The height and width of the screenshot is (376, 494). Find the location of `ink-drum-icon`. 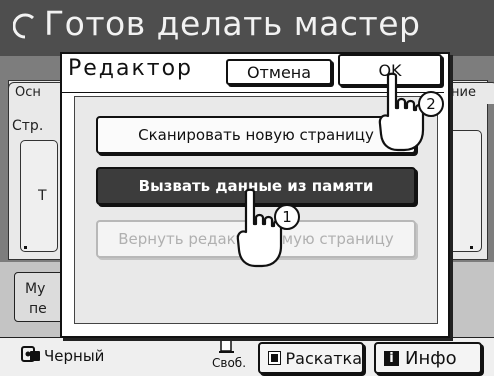

ink-drum-icon is located at coordinates (30, 354).